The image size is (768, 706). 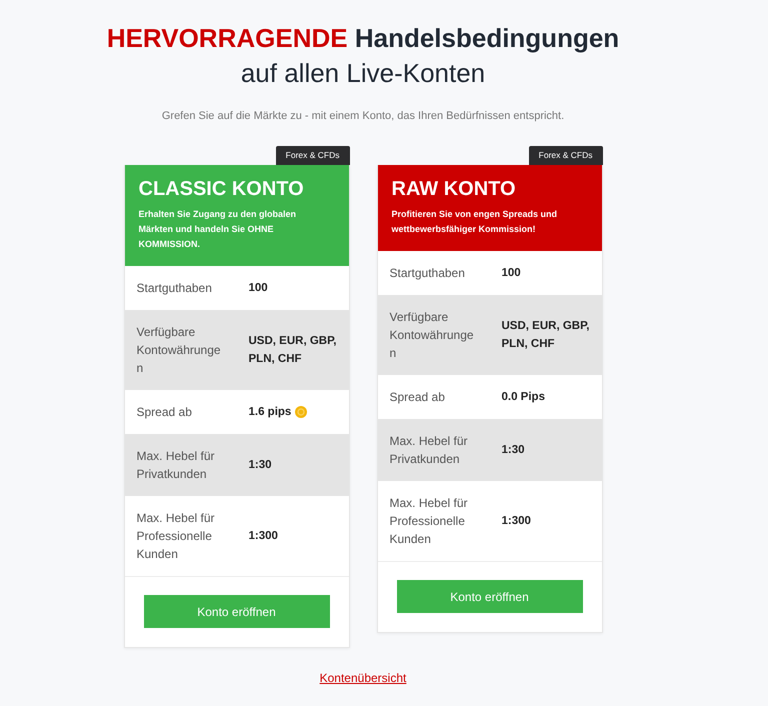 What do you see at coordinates (218, 229) in the screenshot?
I see `card-description: Erhalten Sie Zugang zu den globalen Märkten und handeln Sie OHNE KOMMISSION.` at bounding box center [218, 229].